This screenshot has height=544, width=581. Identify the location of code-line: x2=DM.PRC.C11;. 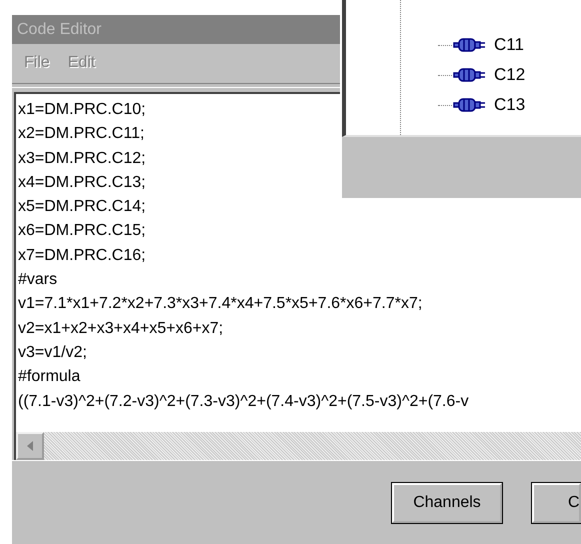
(81, 134).